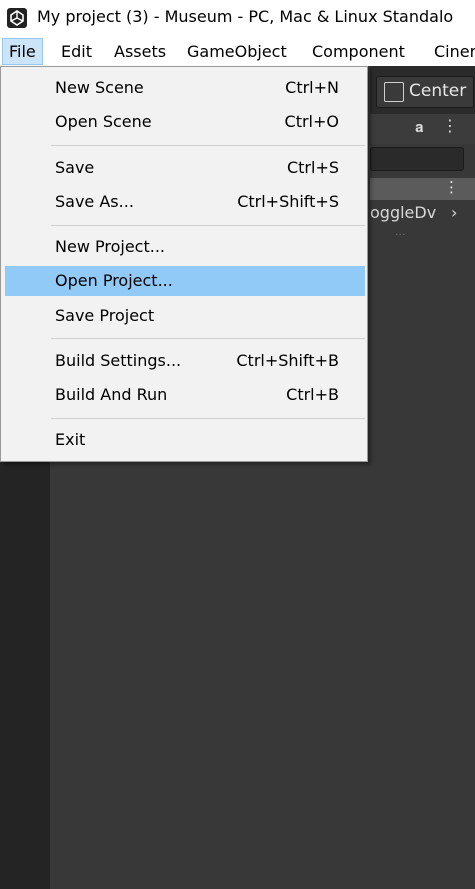 This screenshot has height=889, width=475. I want to click on row-options-icon: ⋮, so click(451, 187).